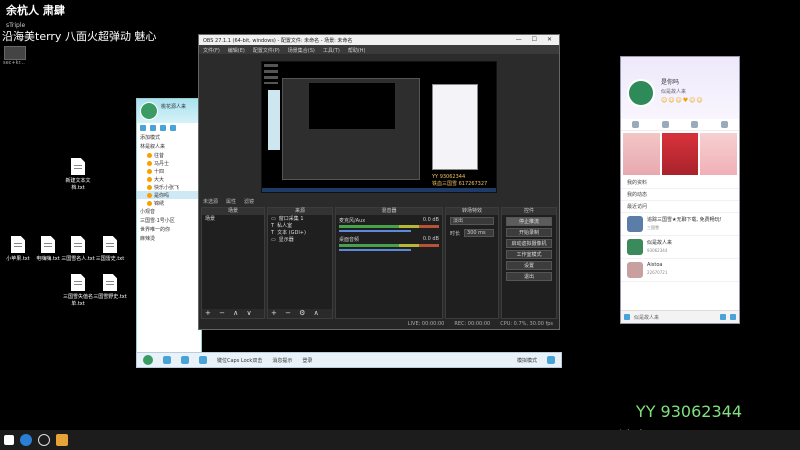 The image size is (800, 450). Describe the element at coordinates (472, 211) in the screenshot. I see `transitions-dock-title: 转场特效` at that location.